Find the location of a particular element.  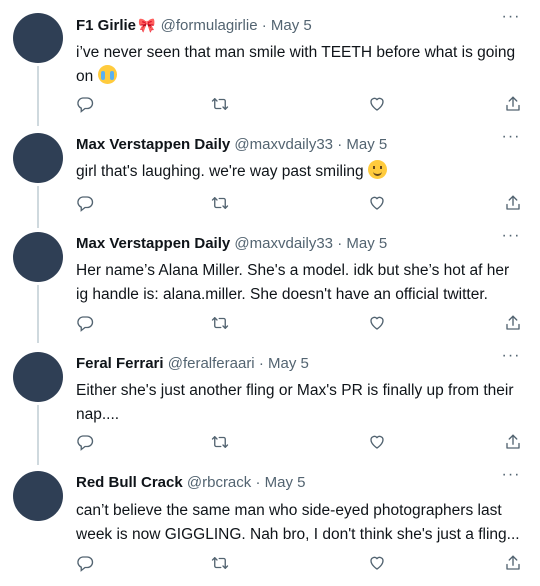

loudly-crying-face-icon is located at coordinates (107, 74).